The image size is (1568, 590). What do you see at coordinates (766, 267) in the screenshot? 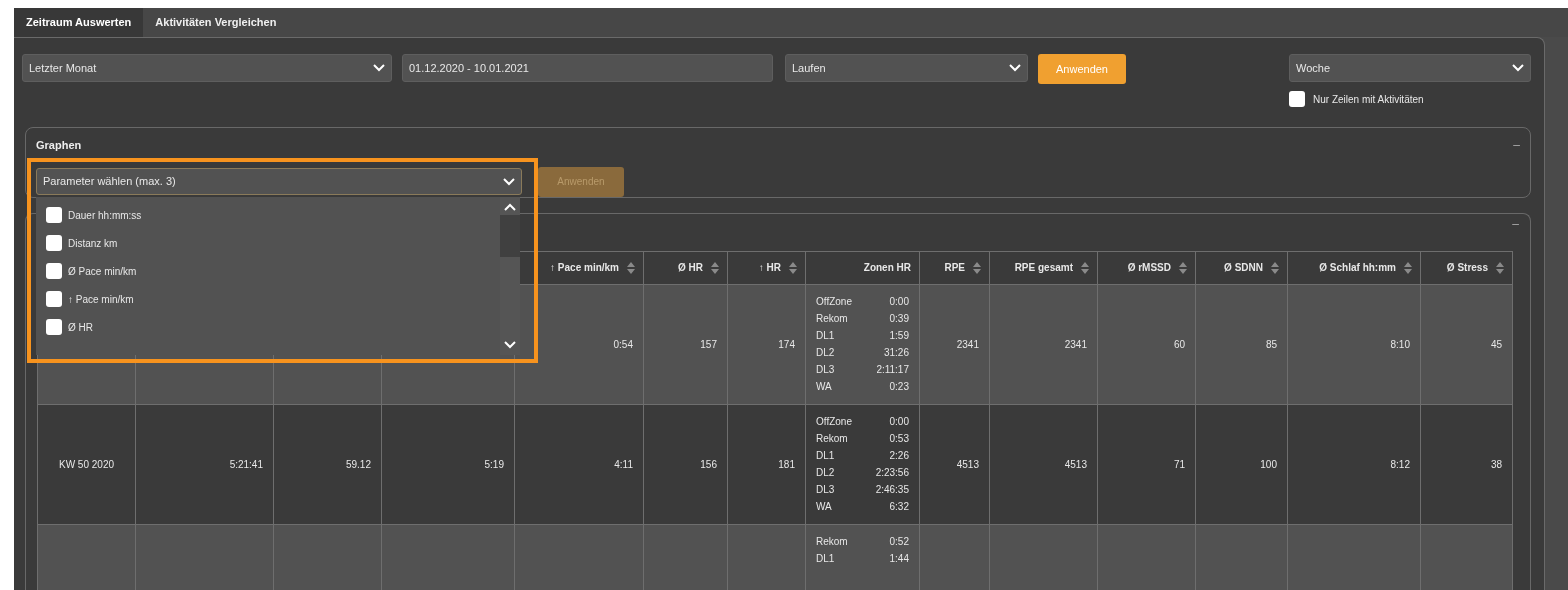
I see `column-header: ↑ HR` at bounding box center [766, 267].